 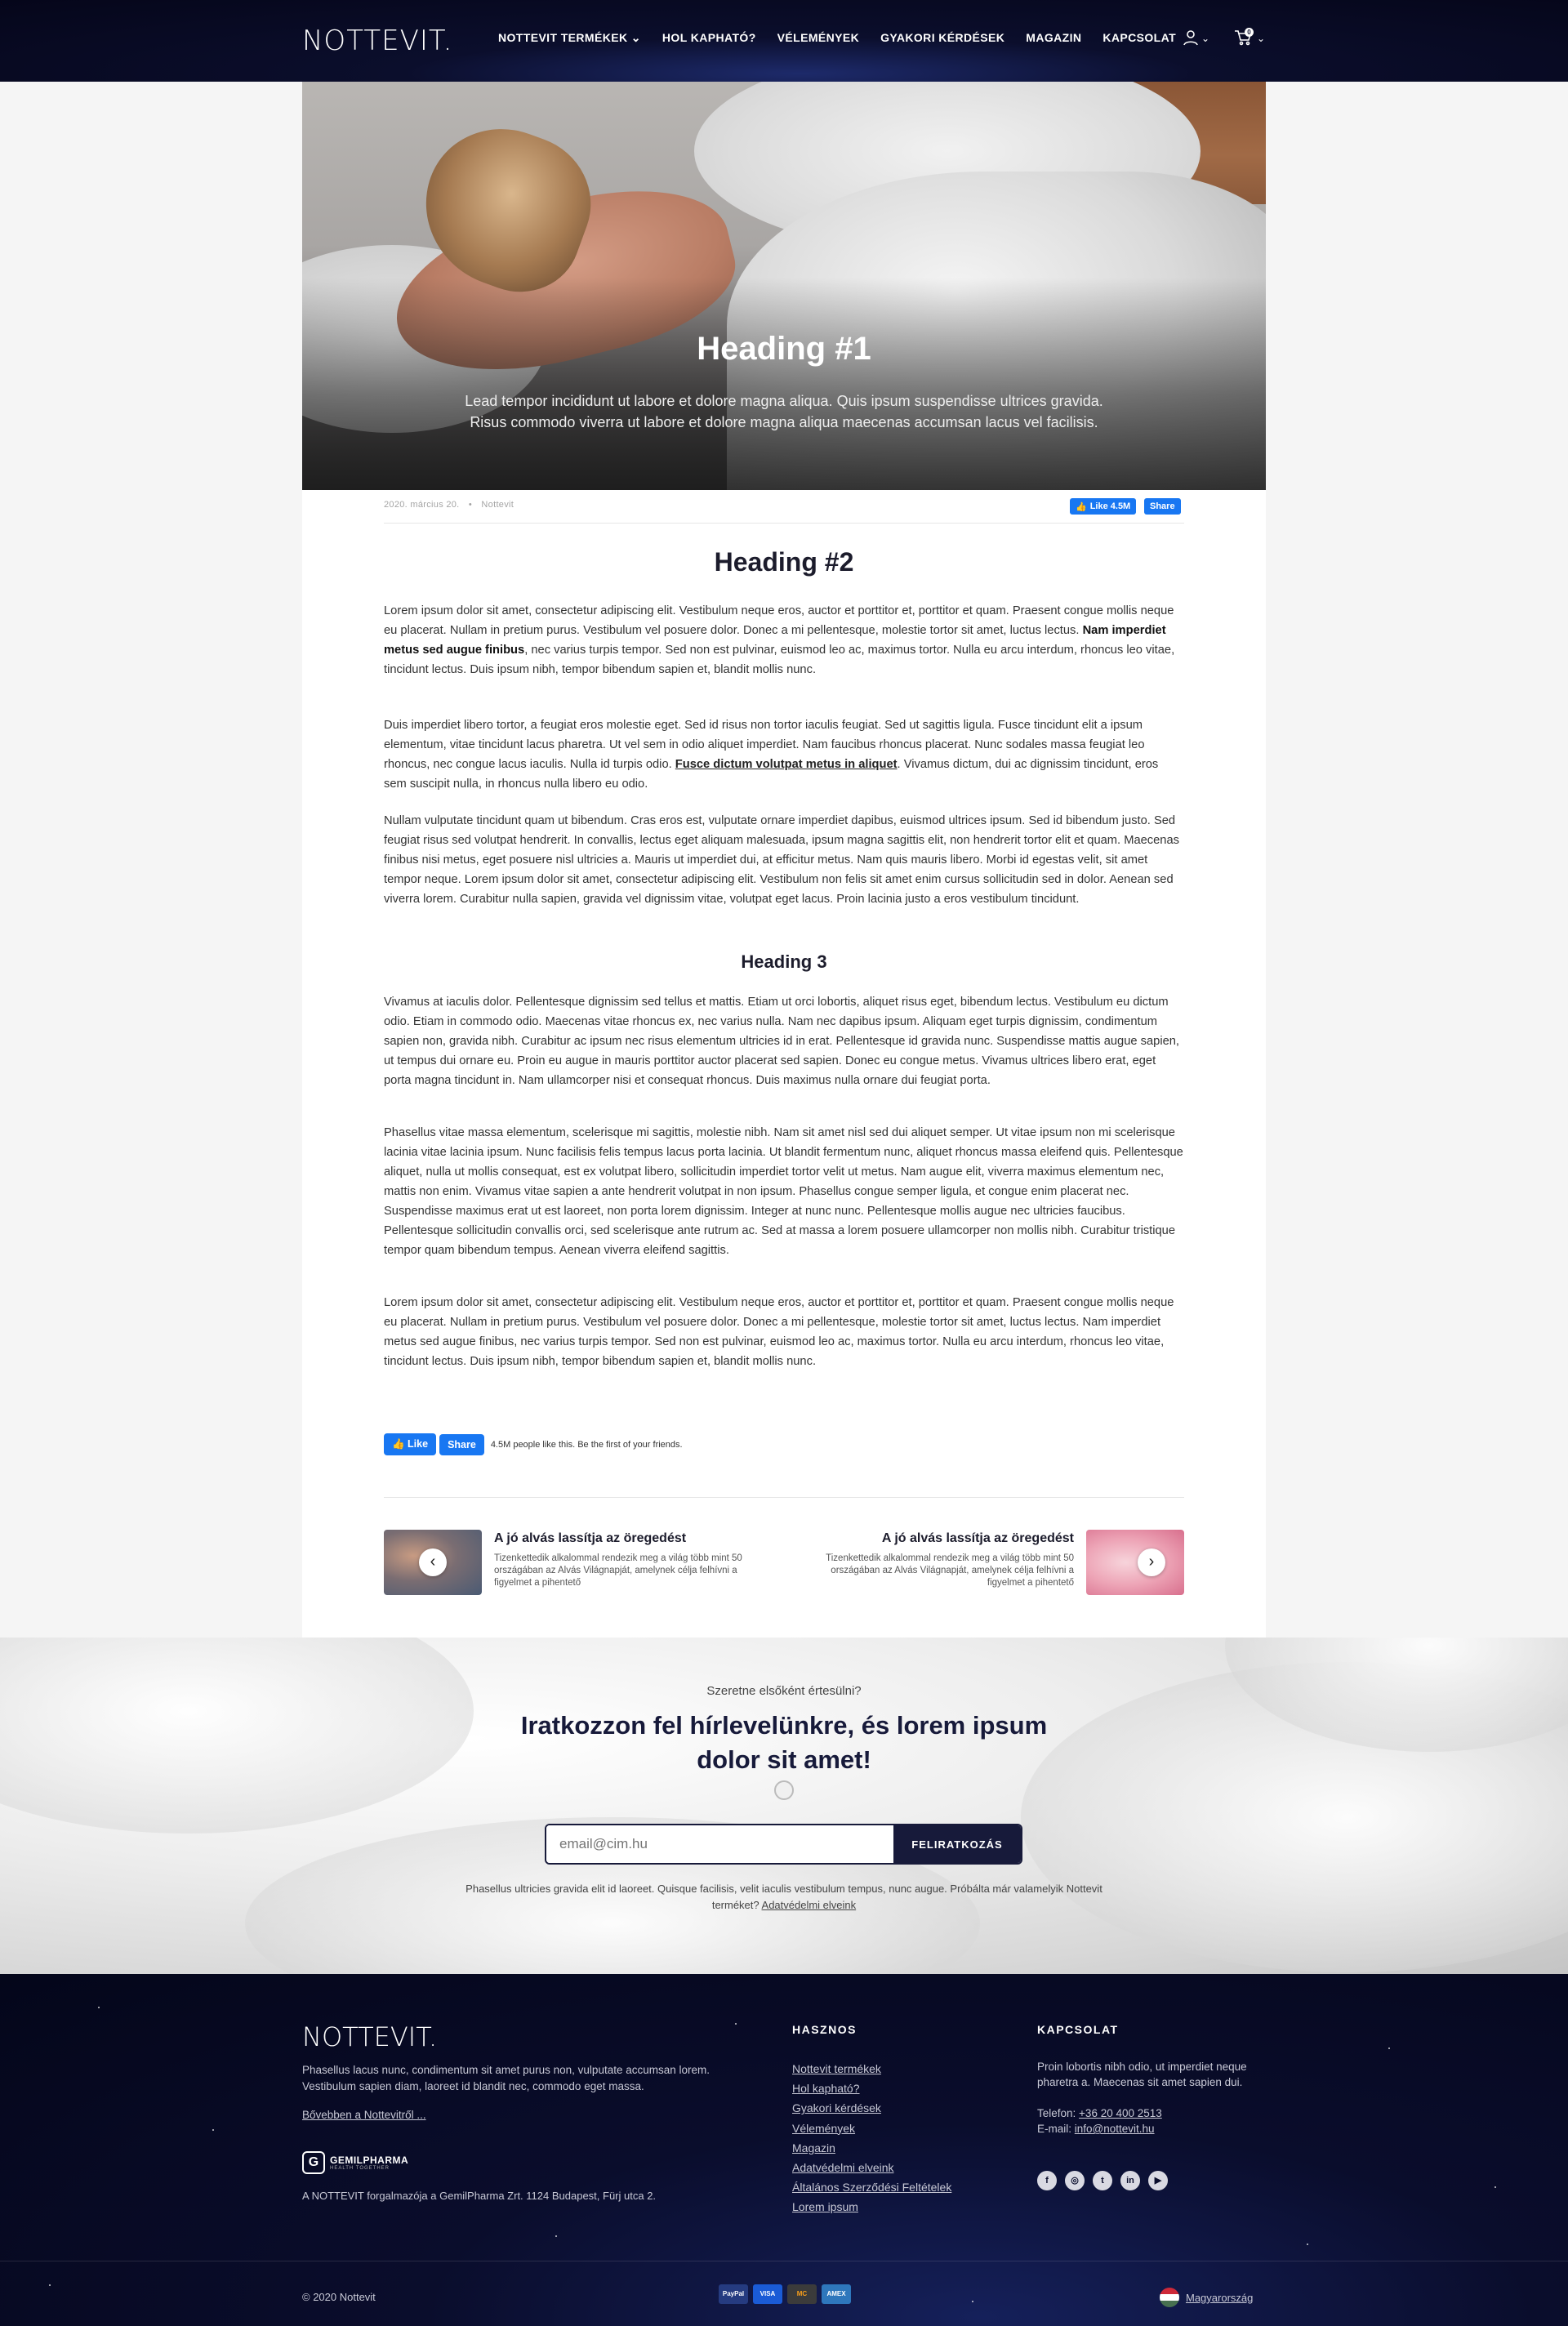 I want to click on chevron-right-icon: ›, so click(x=1151, y=1562).